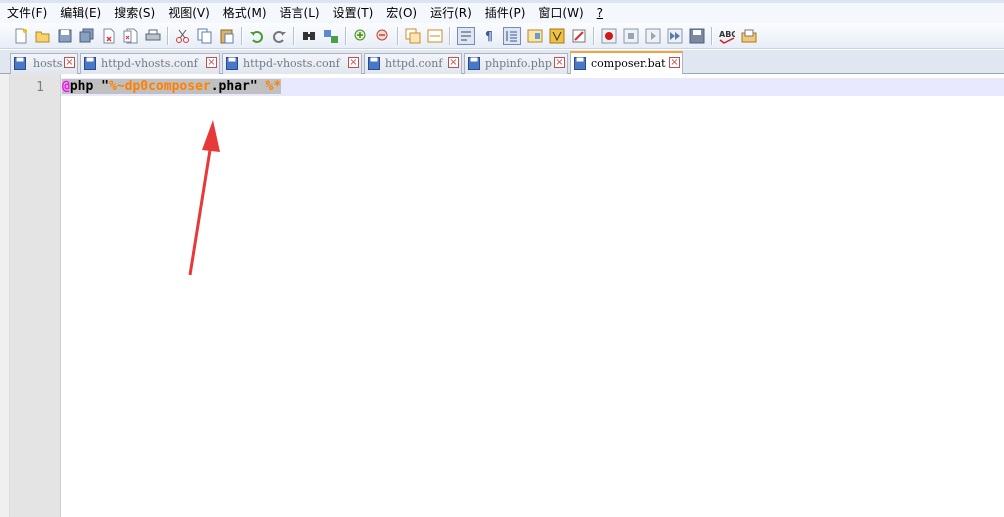 This screenshot has height=517, width=1004. I want to click on annotation-arrow, so click(204, 198).